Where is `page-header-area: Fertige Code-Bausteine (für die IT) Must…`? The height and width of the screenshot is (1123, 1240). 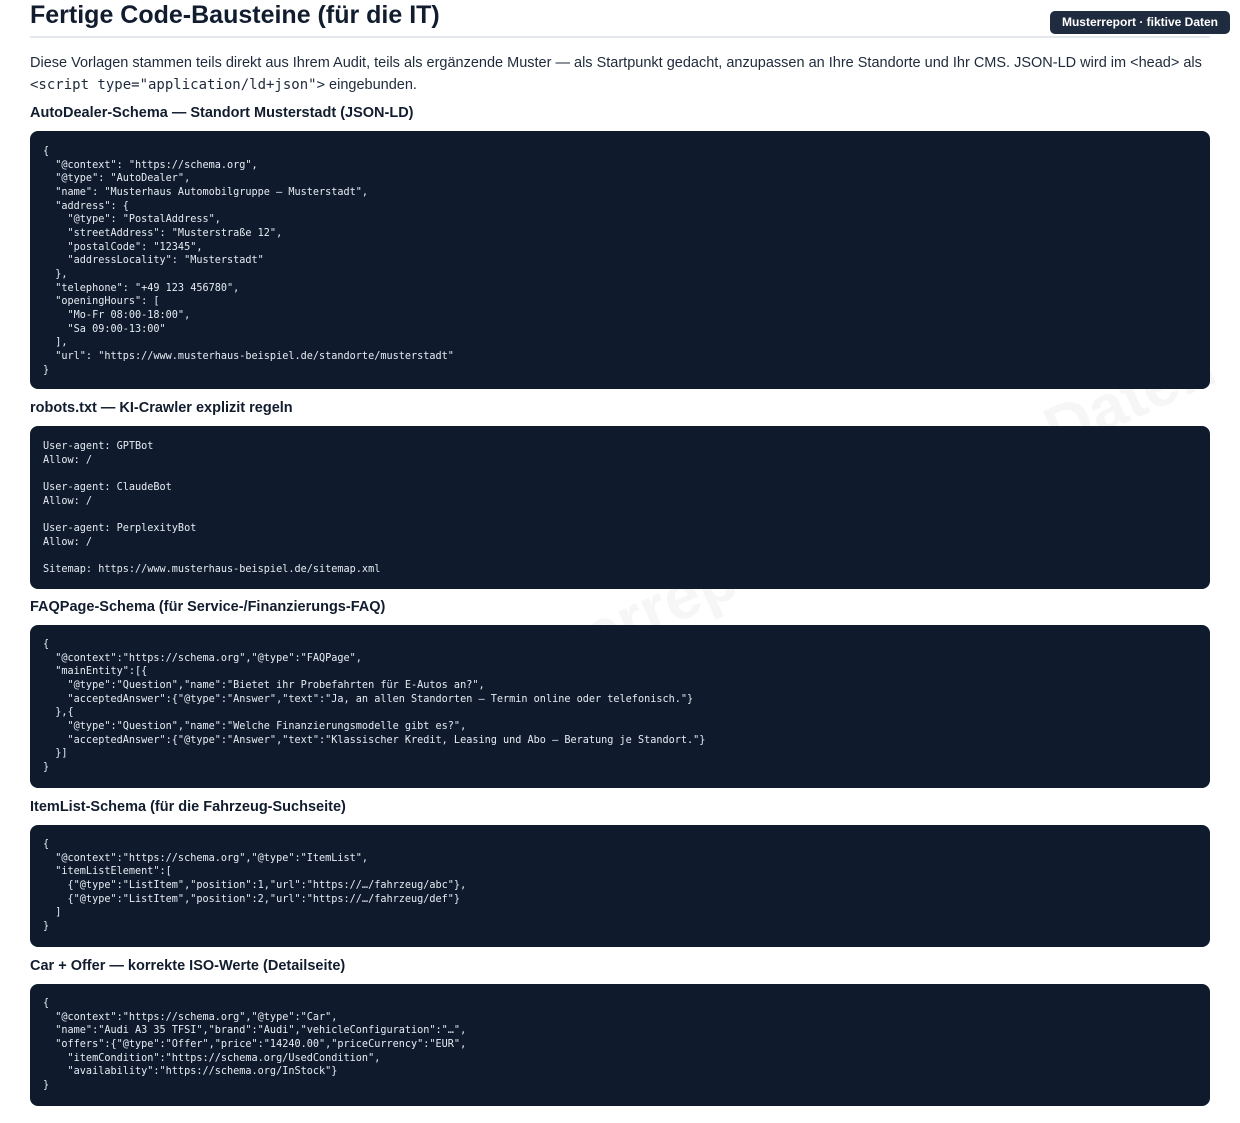 page-header-area: Fertige Code-Bausteine (für die IT) Must… is located at coordinates (630, 48).